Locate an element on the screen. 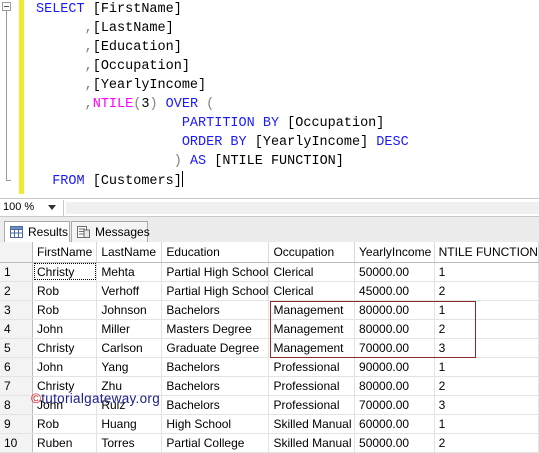 The image size is (539, 453). table-cell: 45000.00 is located at coordinates (394, 291).